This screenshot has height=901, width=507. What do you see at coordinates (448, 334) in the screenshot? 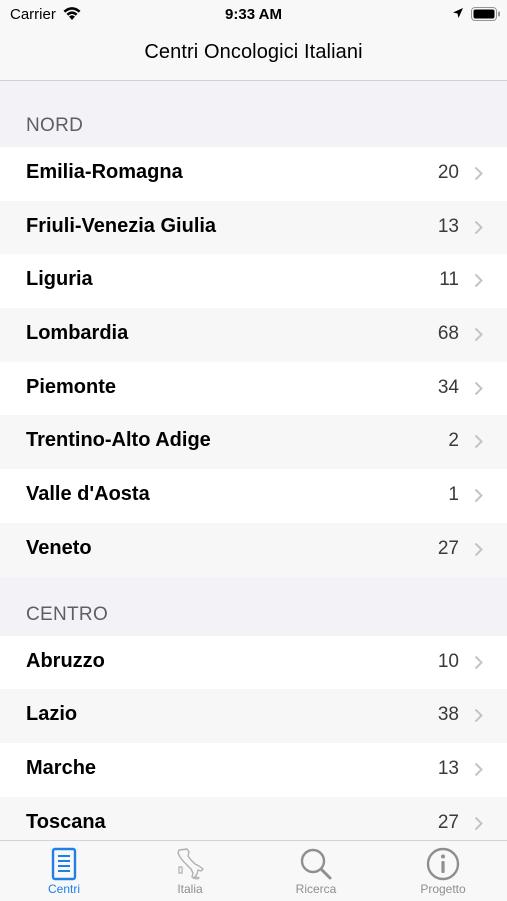
I see `center-count: 68` at bounding box center [448, 334].